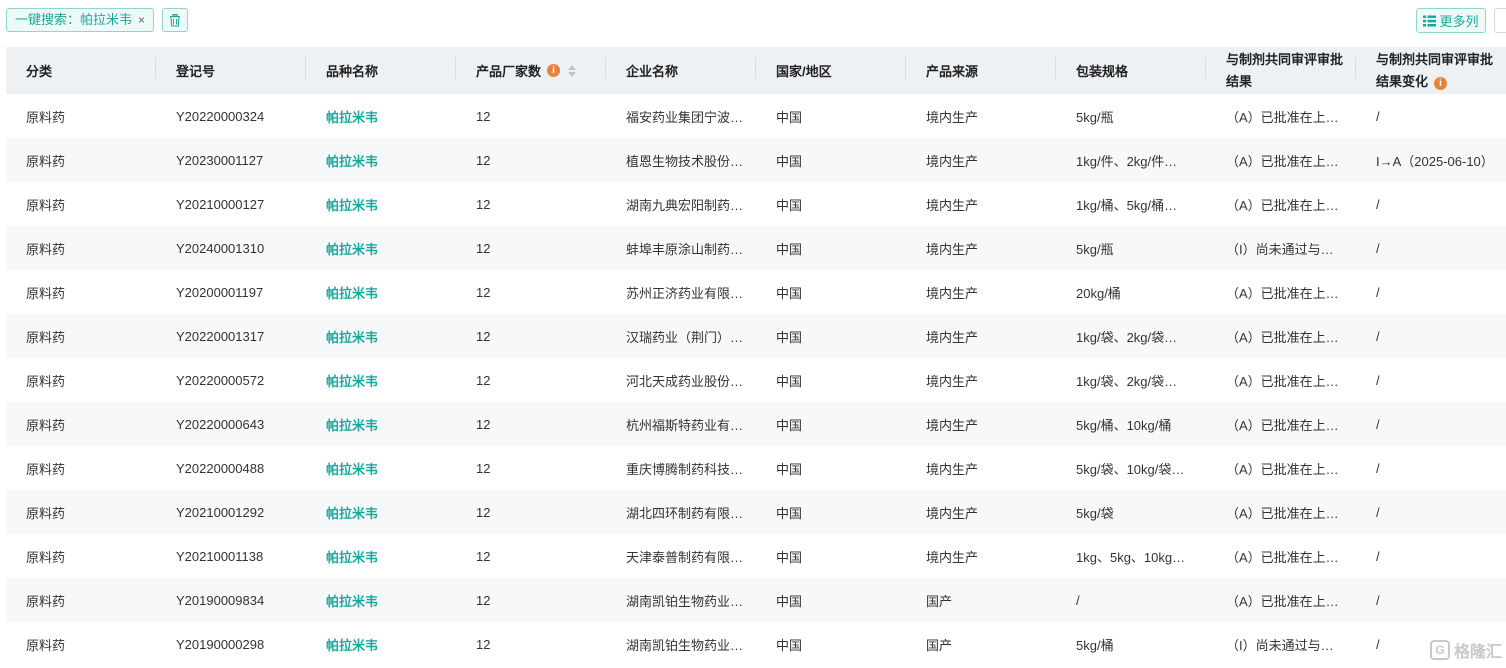 The image size is (1506, 668). What do you see at coordinates (1500, 20) in the screenshot?
I see `extra-toolbar-button` at bounding box center [1500, 20].